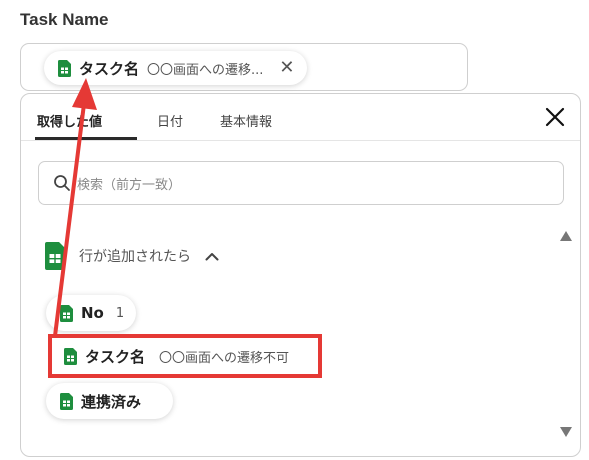 The height and width of the screenshot is (460, 589). I want to click on trigger-label: 行が追加されたら, so click(135, 257).